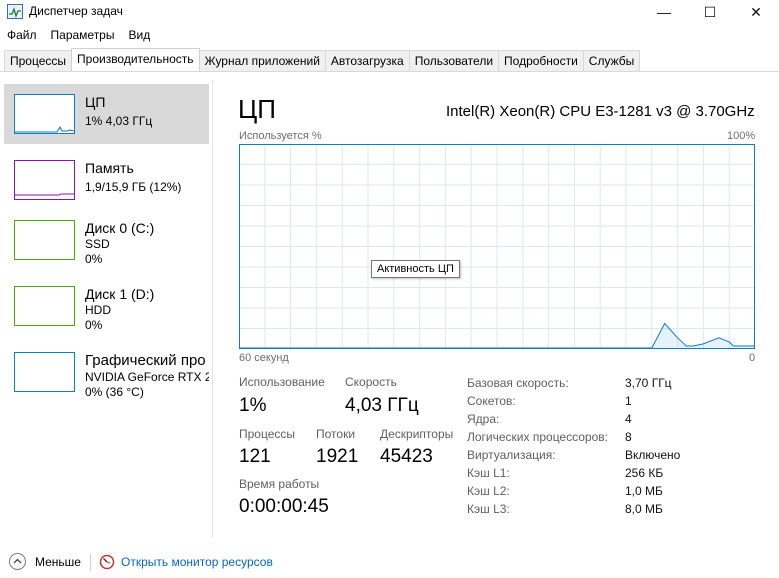 This screenshot has height=578, width=779. I want to click on resource-title: Диск 1 (D:), so click(120, 294).